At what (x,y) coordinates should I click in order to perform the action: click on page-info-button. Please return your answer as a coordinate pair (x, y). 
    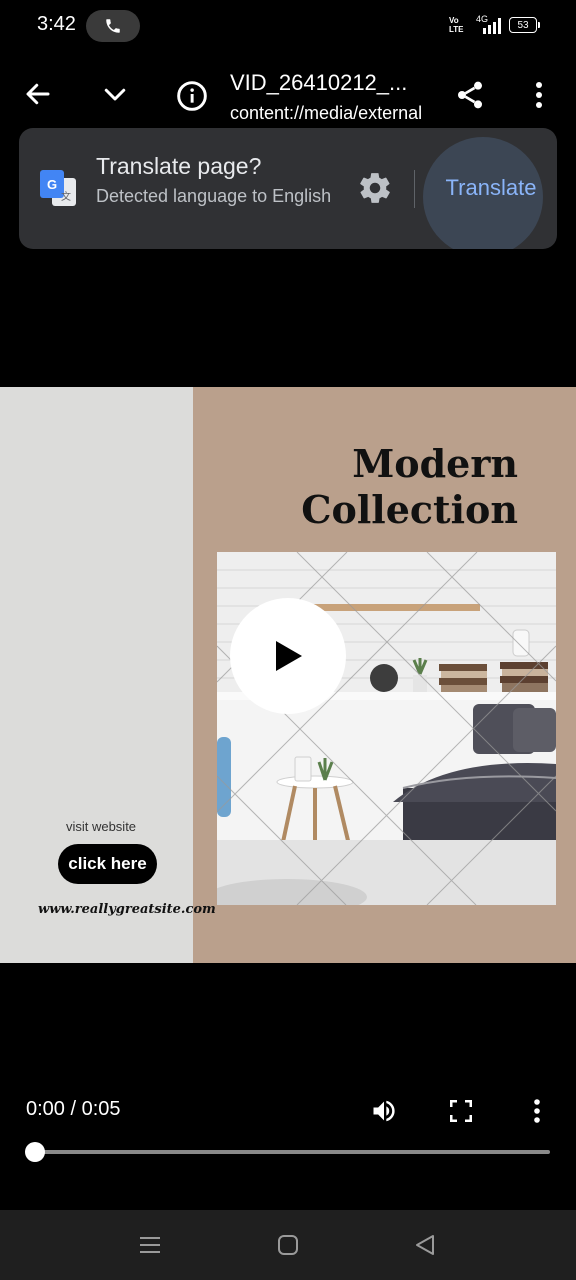
    Looking at the image, I should click on (192, 96).